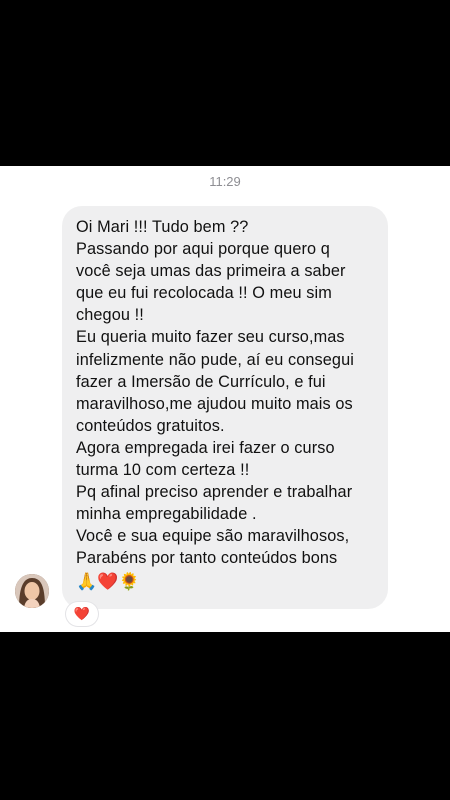  Describe the element at coordinates (110, 315) in the screenshot. I see `message-line: chegou !!` at that location.